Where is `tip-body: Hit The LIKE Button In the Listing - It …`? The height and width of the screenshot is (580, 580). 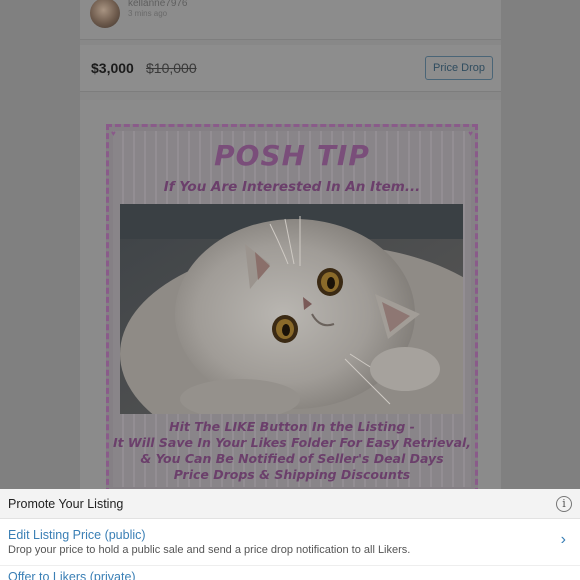 tip-body: Hit The LIKE Button In the Listing - It … is located at coordinates (292, 451).